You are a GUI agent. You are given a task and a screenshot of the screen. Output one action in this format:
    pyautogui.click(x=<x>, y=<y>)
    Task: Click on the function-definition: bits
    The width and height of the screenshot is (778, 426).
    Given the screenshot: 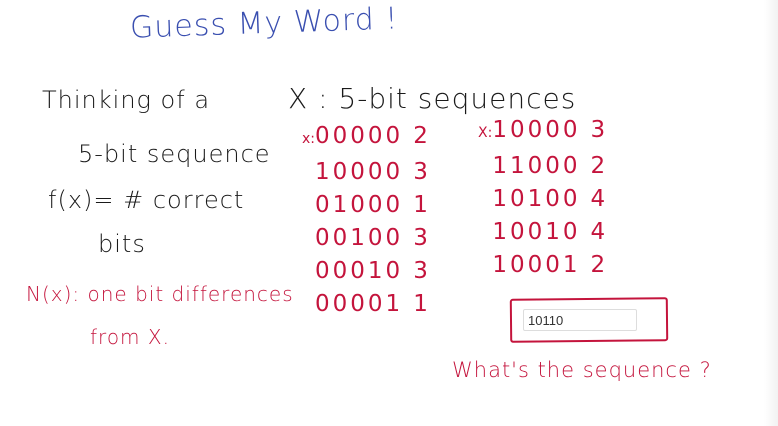 What is the action you would take?
    pyautogui.click(x=122, y=244)
    